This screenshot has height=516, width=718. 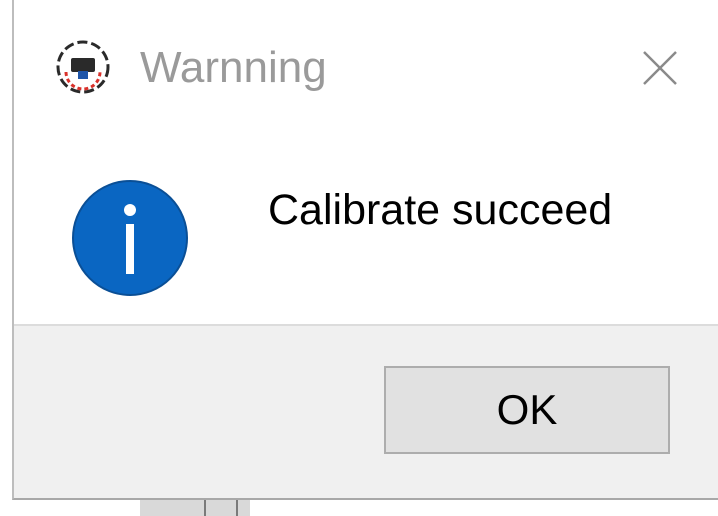 I want to click on ok-button: OK, so click(x=527, y=410).